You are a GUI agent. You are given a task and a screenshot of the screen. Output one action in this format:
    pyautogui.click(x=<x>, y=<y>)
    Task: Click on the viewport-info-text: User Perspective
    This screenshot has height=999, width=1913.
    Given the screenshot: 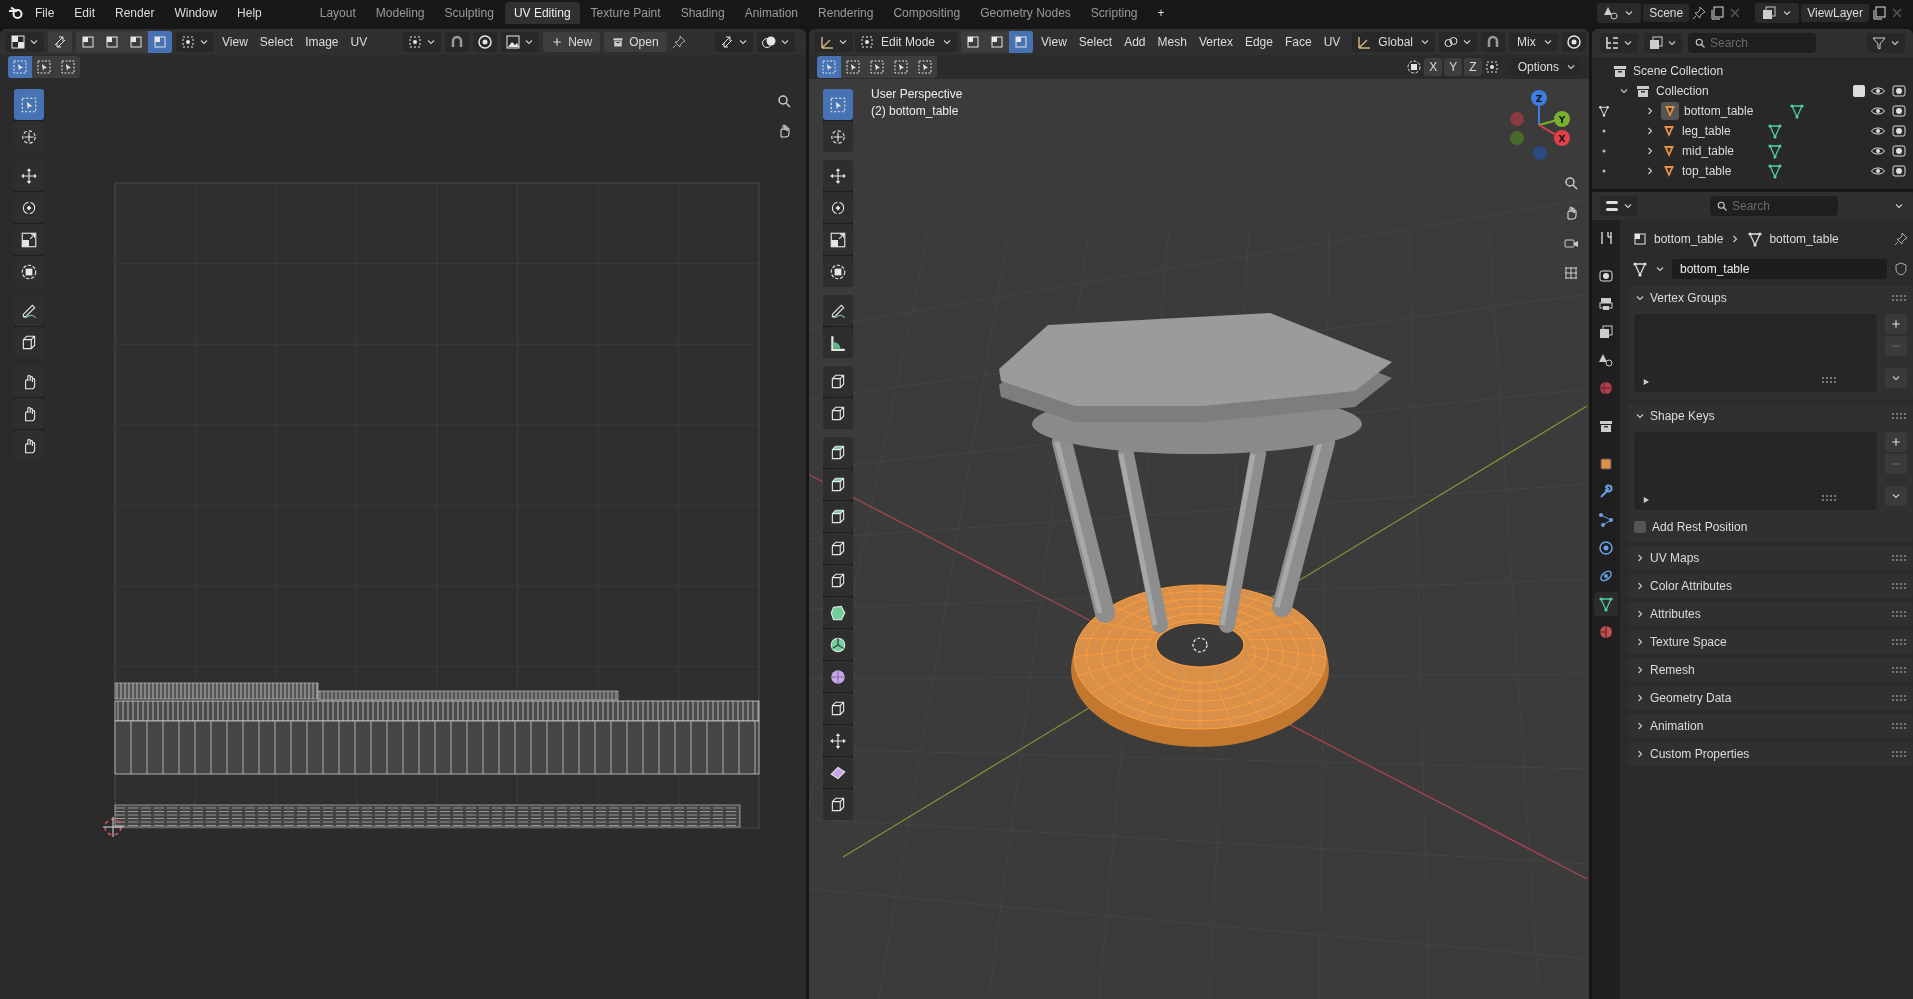 What is the action you would take?
    pyautogui.click(x=917, y=94)
    